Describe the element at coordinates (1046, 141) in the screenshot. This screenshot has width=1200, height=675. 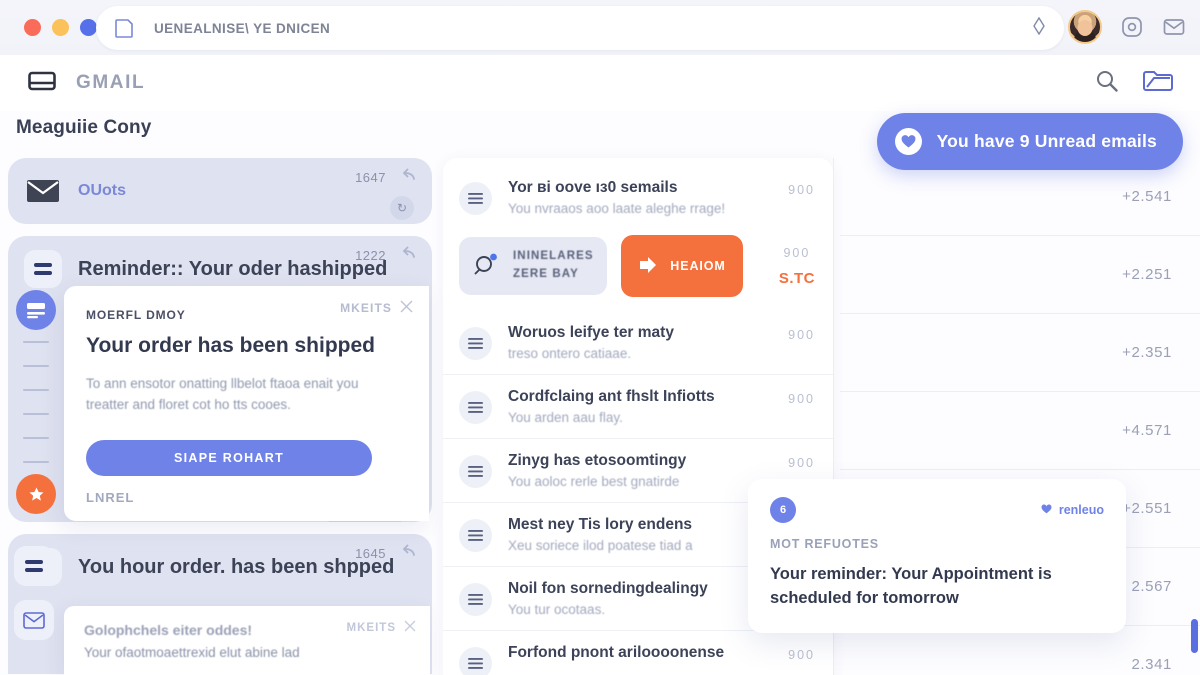
I see `unread-banner-text: You have 9 Unread emails` at that location.